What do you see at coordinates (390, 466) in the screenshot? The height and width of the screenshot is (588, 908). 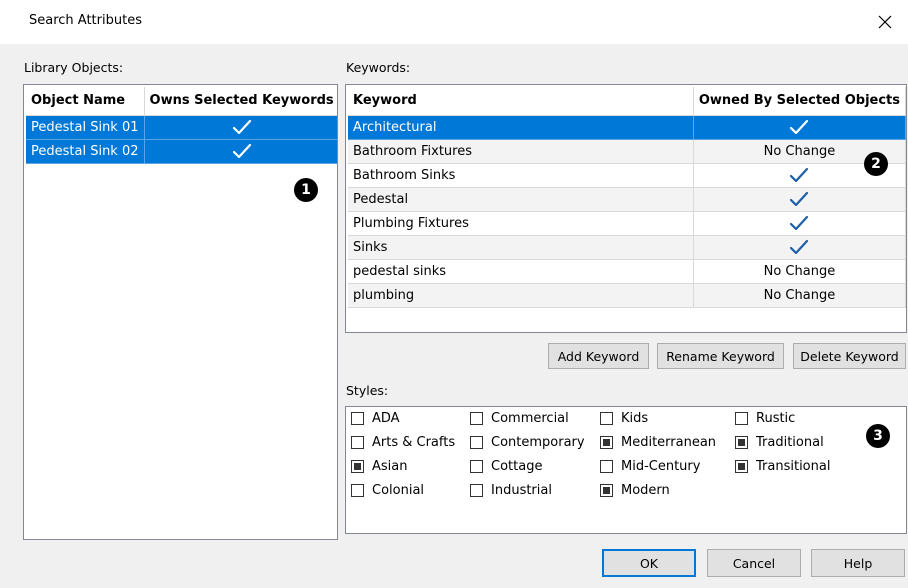 I see `style-label: Asian` at bounding box center [390, 466].